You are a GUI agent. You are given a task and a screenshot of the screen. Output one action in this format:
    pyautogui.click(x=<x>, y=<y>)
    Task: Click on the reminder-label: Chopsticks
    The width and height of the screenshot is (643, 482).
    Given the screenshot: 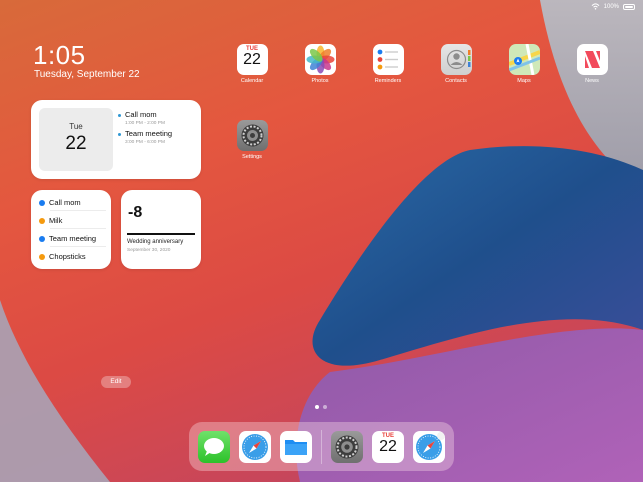 What is the action you would take?
    pyautogui.click(x=67, y=256)
    